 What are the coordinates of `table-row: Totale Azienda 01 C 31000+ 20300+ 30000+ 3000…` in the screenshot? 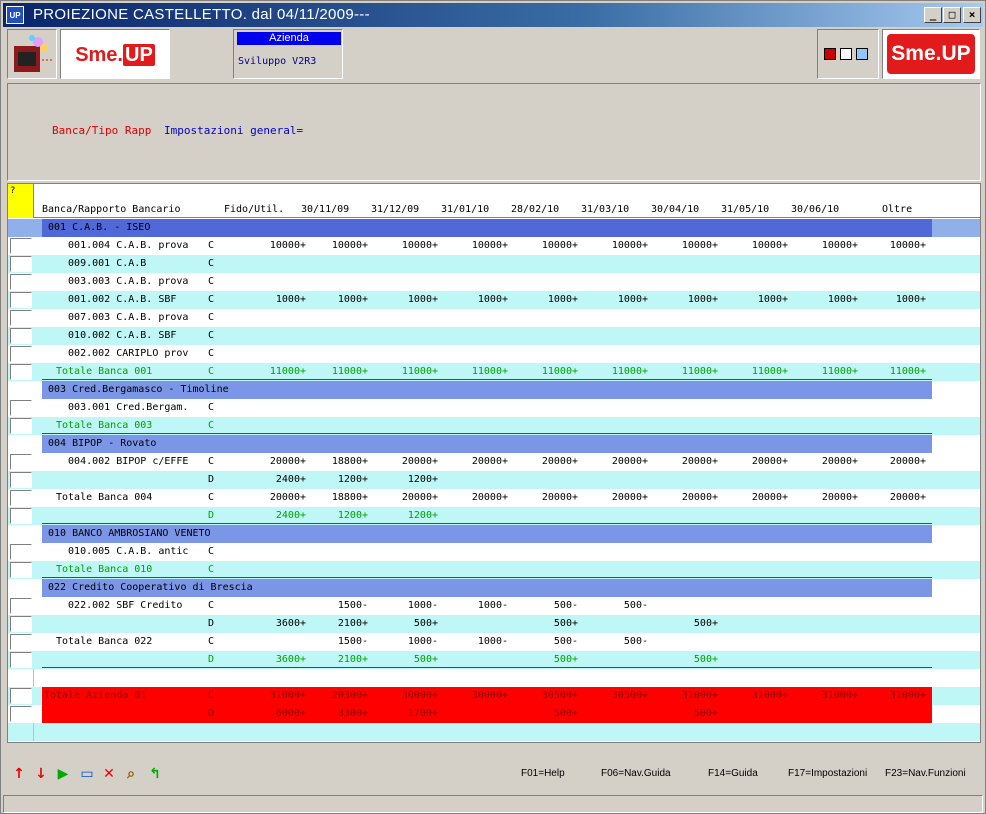 It's located at (494, 696).